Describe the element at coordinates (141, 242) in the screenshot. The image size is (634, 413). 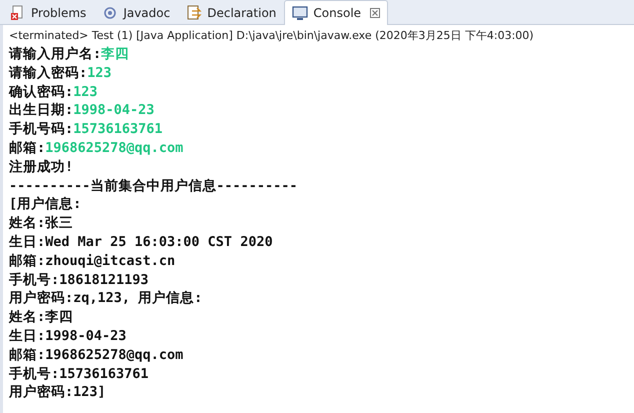
I see `console-line: 生日:Wed Mar 25 16:03:00 CST 2020` at that location.